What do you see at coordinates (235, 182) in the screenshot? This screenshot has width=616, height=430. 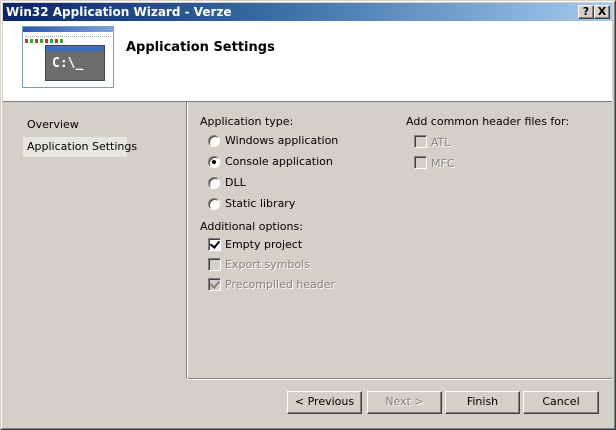 I see `radio-dll-label: DLL` at bounding box center [235, 182].